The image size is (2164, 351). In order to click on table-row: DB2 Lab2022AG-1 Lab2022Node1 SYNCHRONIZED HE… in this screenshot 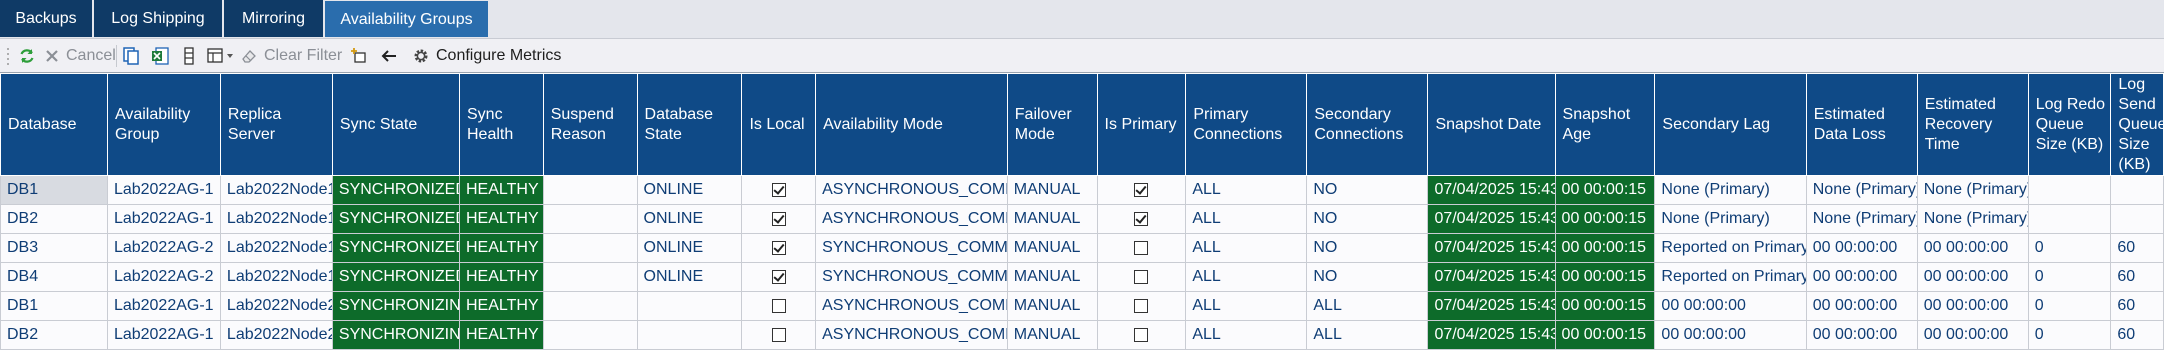, I will do `click(1082, 219)`.